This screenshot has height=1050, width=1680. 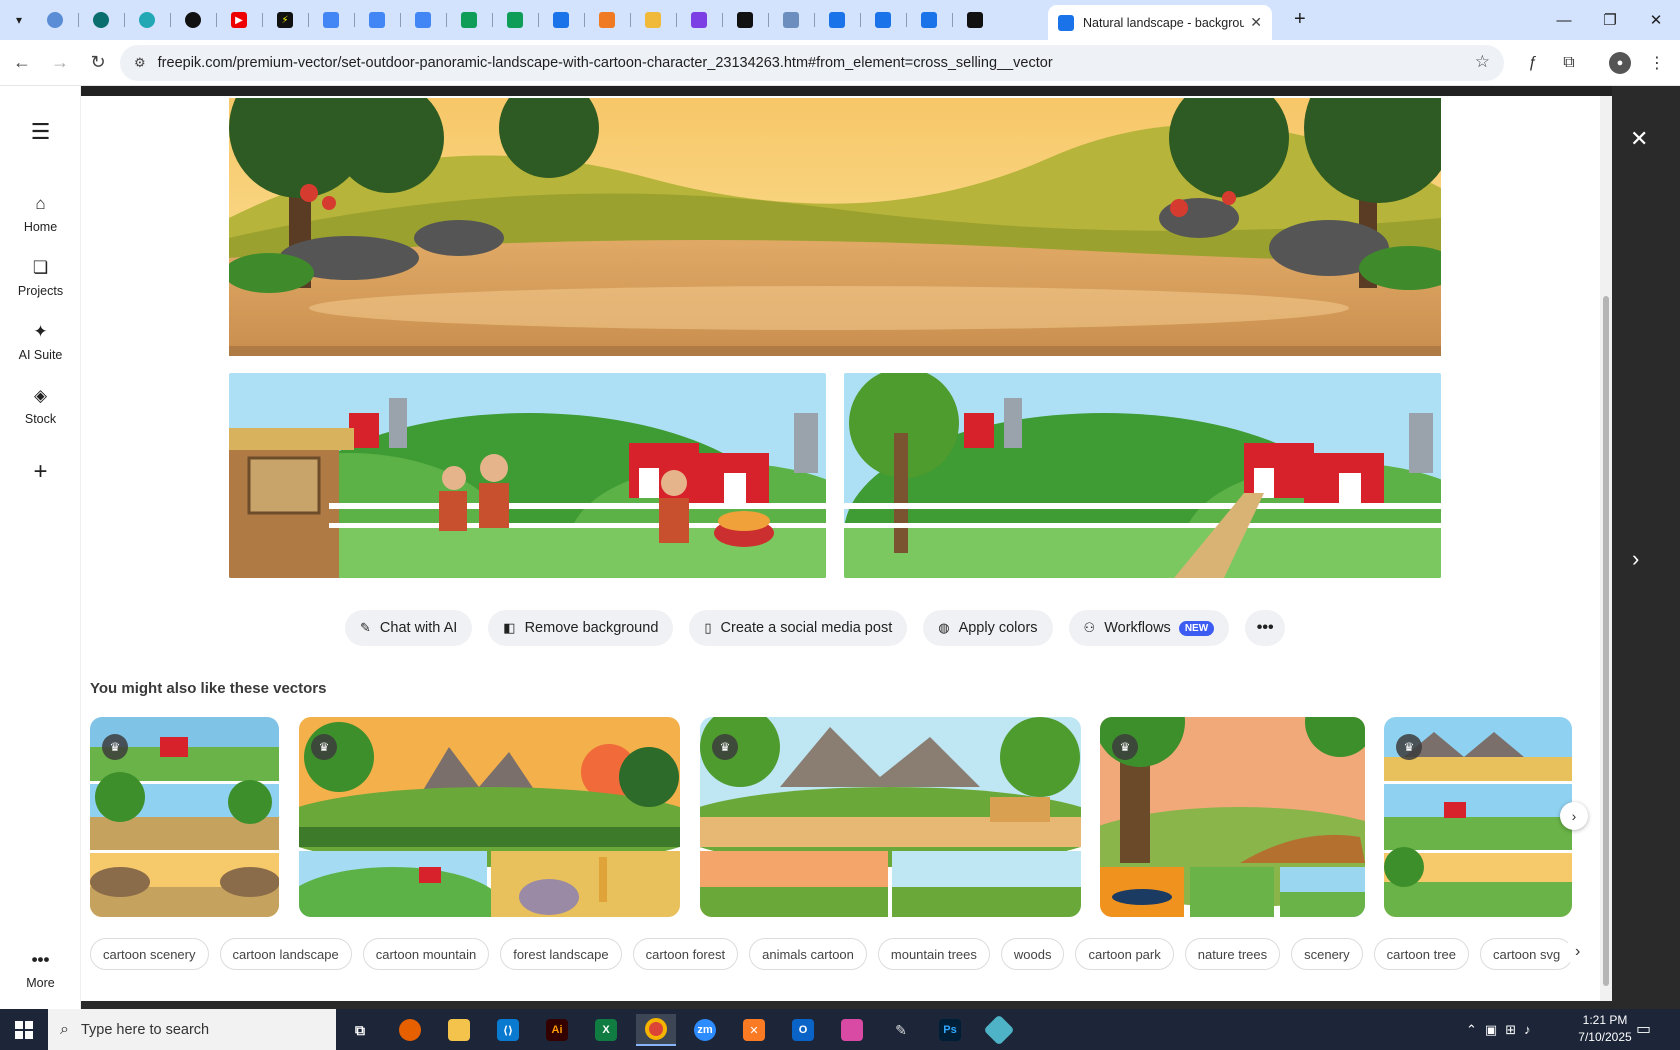 I want to click on tray-app-icon: ▣, so click(x=1491, y=1030).